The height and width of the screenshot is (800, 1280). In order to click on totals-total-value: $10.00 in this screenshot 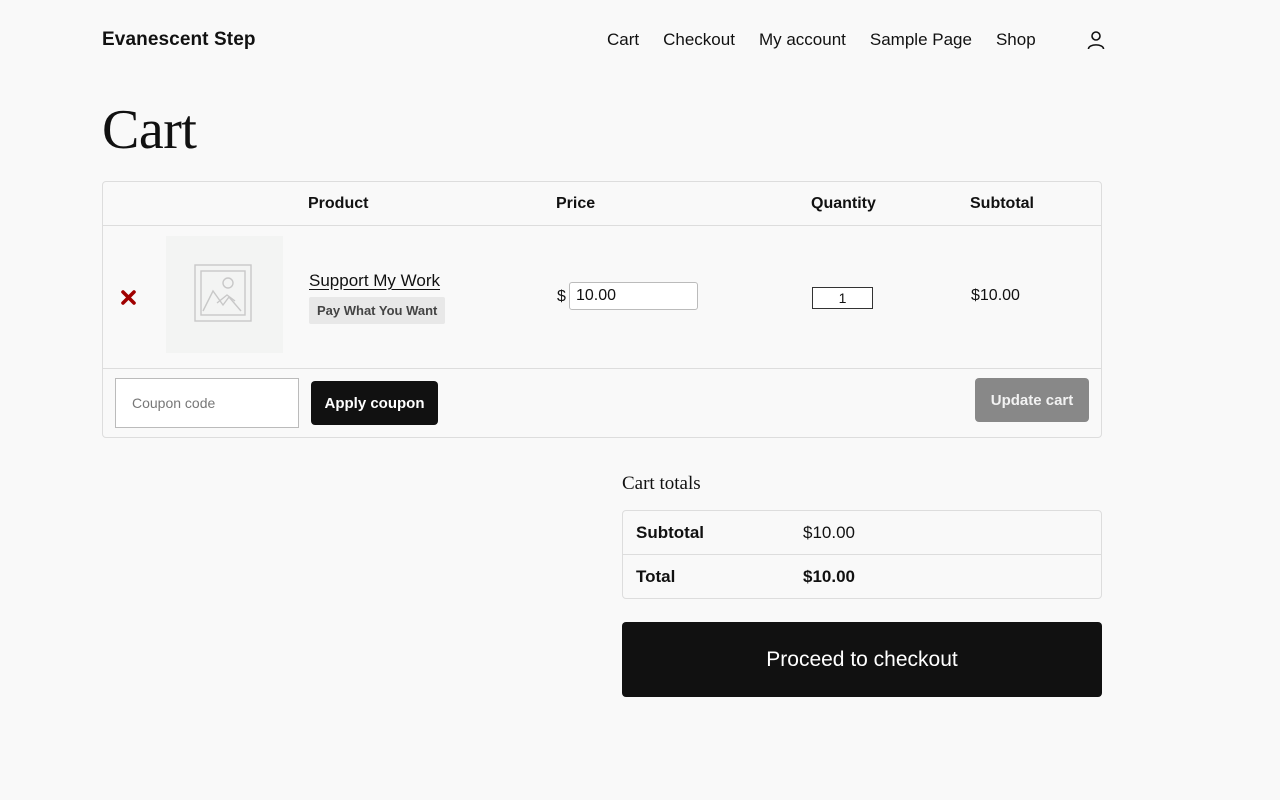, I will do `click(829, 576)`.